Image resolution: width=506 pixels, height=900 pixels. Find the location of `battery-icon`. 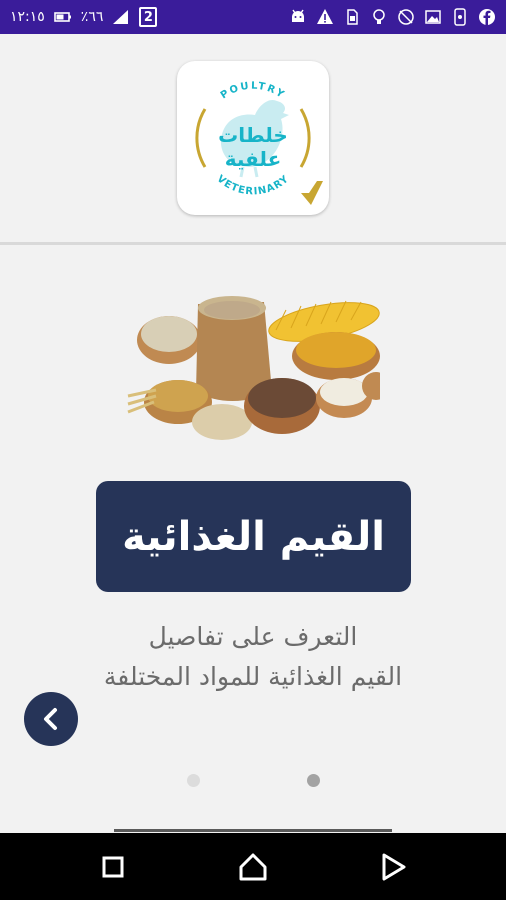

battery-icon is located at coordinates (62, 17).